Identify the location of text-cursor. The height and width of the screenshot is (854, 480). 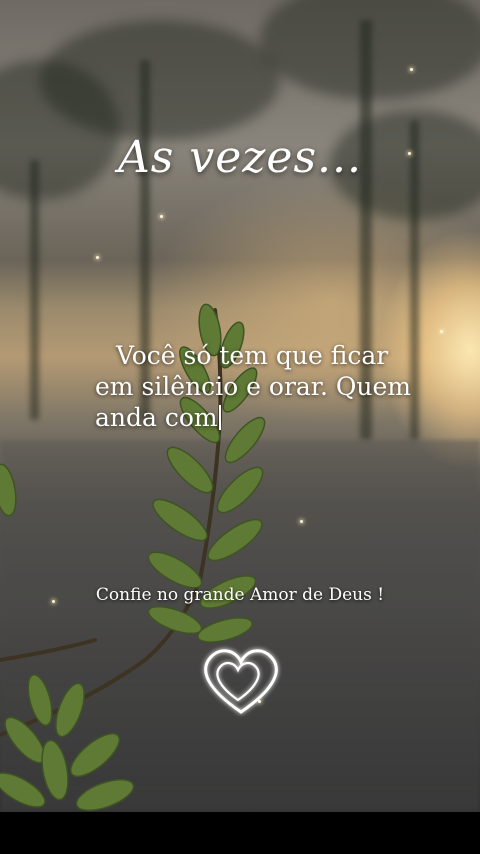
(219, 417).